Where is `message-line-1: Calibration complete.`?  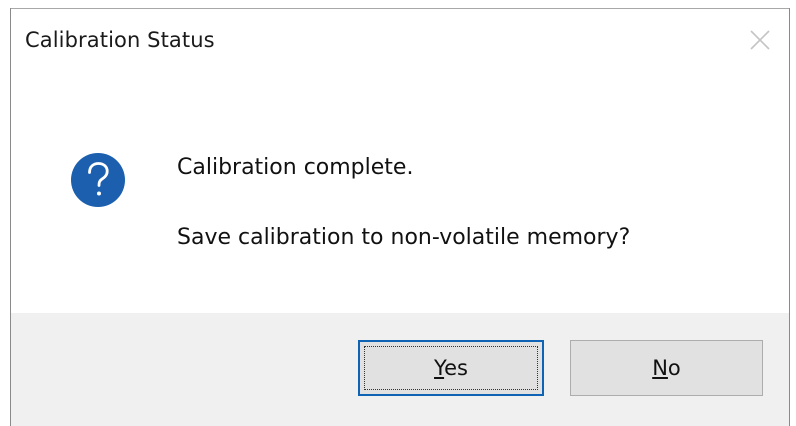
message-line-1: Calibration complete. is located at coordinates (295, 167).